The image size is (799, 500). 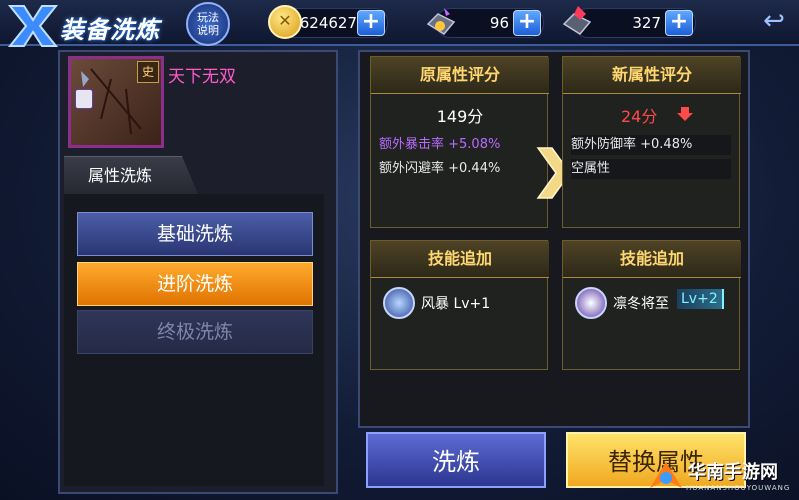 I want to click on new-skill-box: 技能追加 凛冬将至 Lv+2, so click(x=651, y=305).